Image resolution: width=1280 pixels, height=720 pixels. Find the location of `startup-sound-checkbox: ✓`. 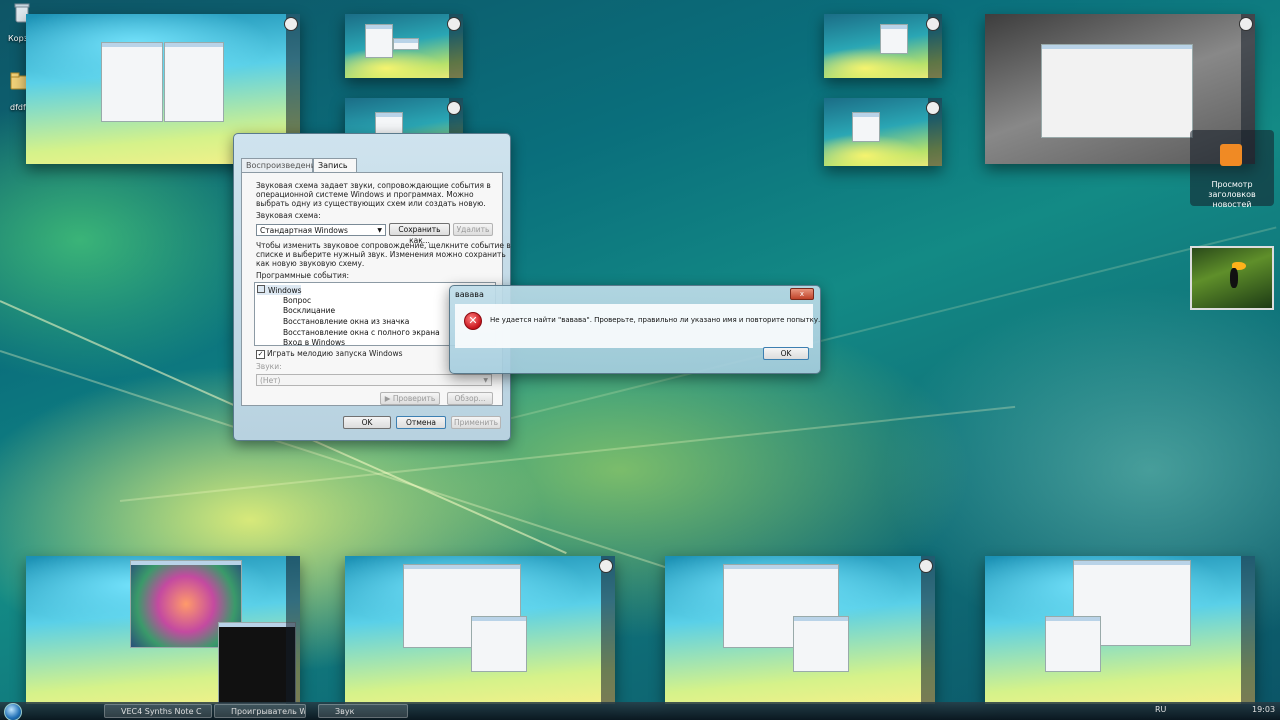

startup-sound-checkbox: ✓ is located at coordinates (260, 354).